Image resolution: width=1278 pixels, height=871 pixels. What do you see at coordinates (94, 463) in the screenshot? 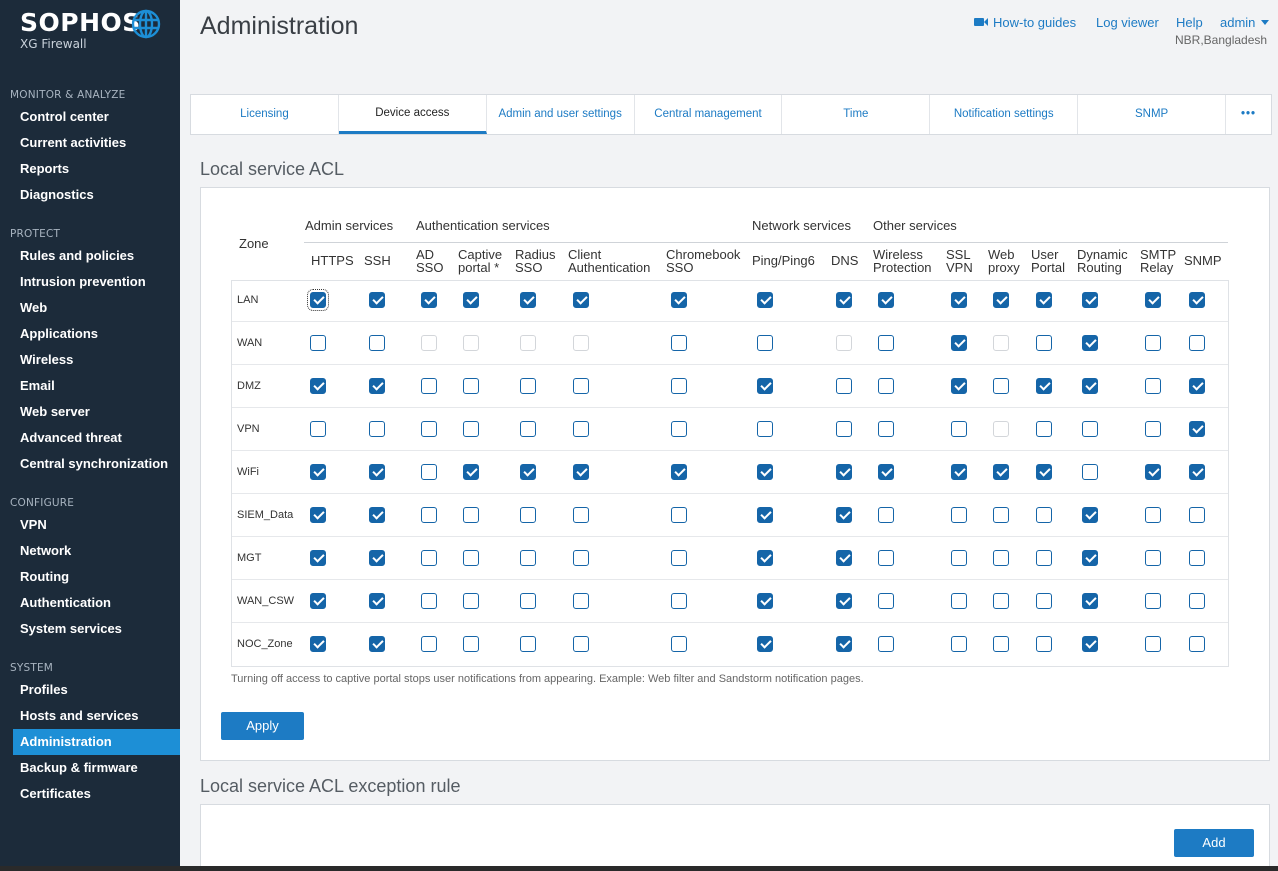
I see `sidebar-item-central-synchronization: Central synchronization` at bounding box center [94, 463].